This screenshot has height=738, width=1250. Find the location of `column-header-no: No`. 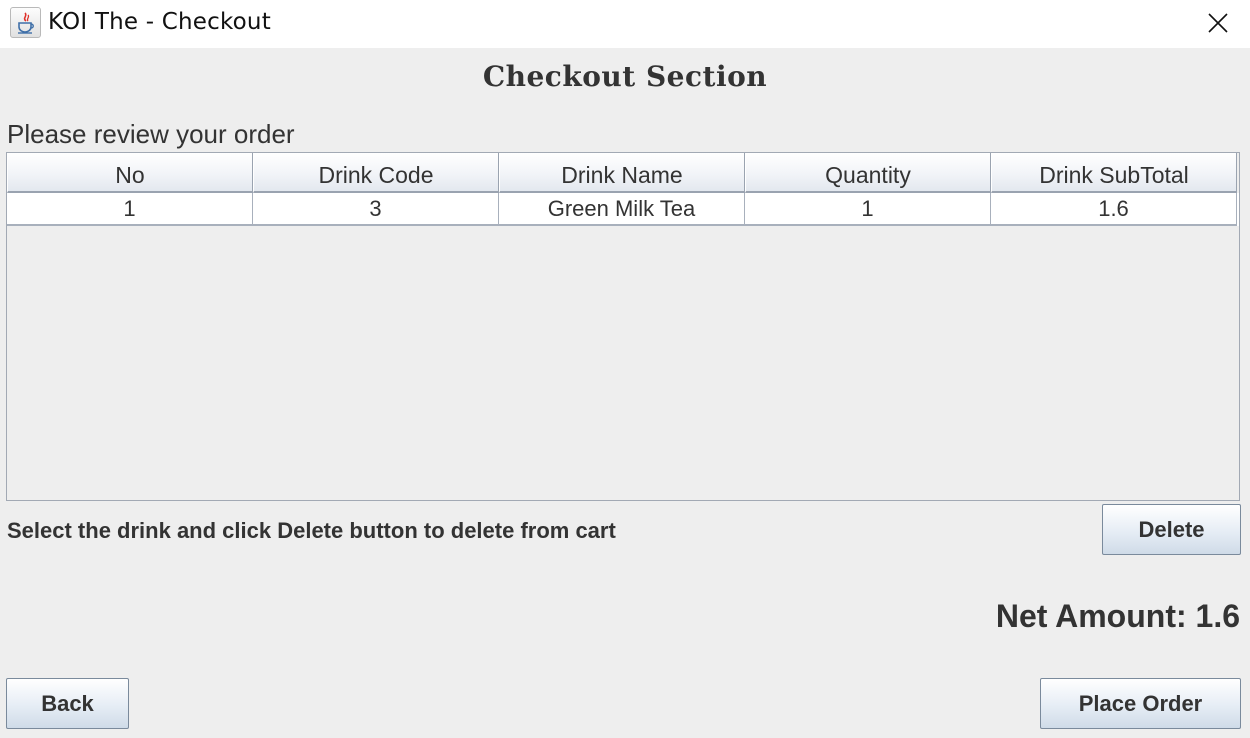

column-header-no: No is located at coordinates (130, 173).